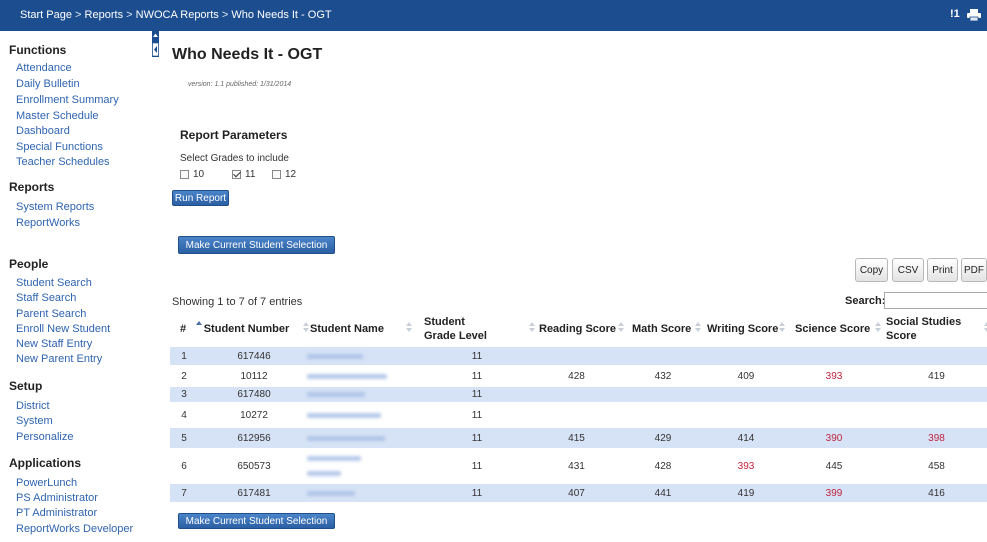 This screenshot has width=987, height=542. What do you see at coordinates (46, 298) in the screenshot?
I see `sidebar-item-staff-search: Staff Search` at bounding box center [46, 298].